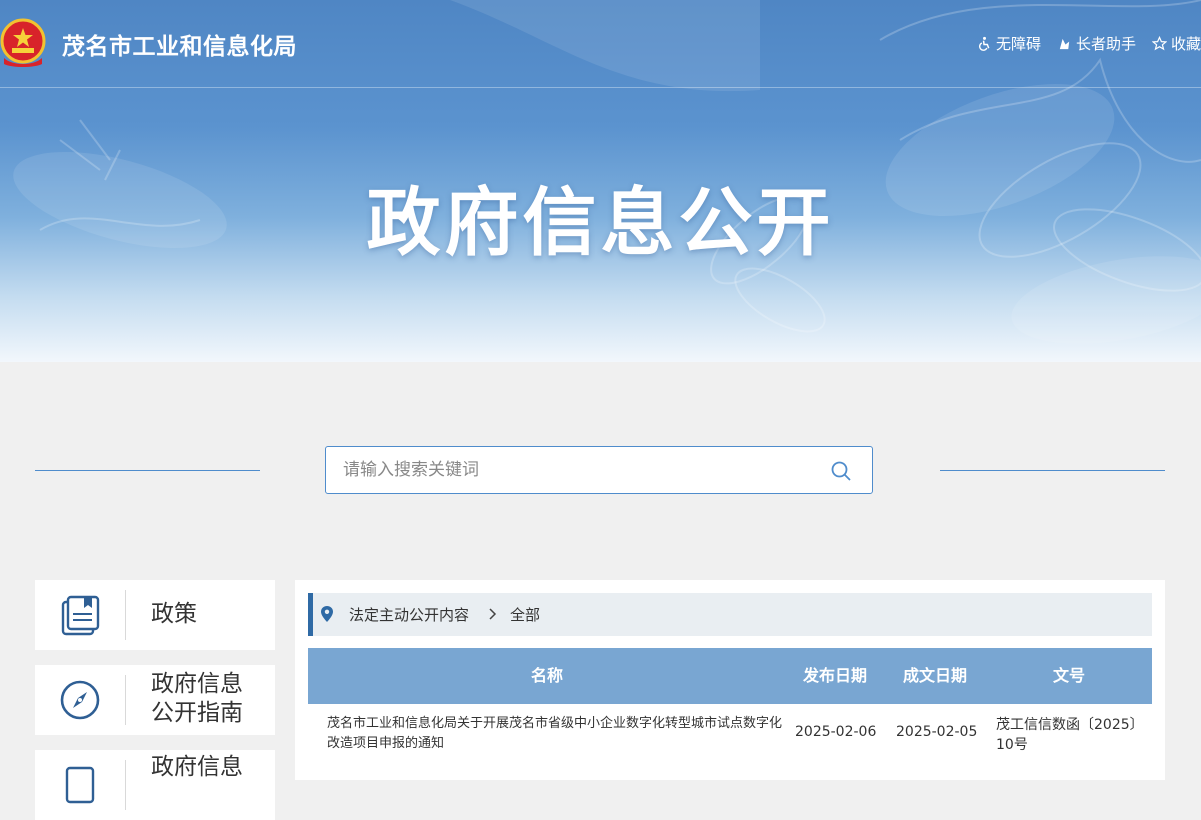  I want to click on site-title: 茂名市工业和信息化局, so click(179, 44).